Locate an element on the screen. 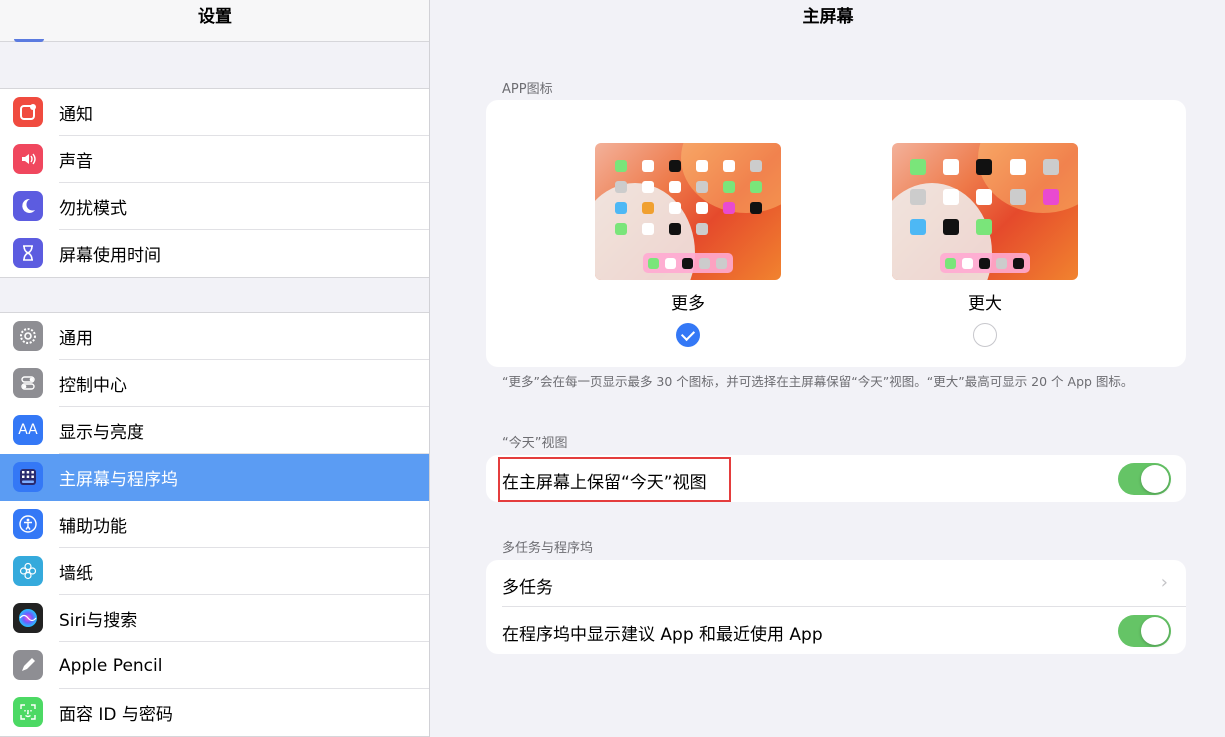 The width and height of the screenshot is (1225, 737). sidebar-item-accessibility: 辅助功能 is located at coordinates (214, 524).